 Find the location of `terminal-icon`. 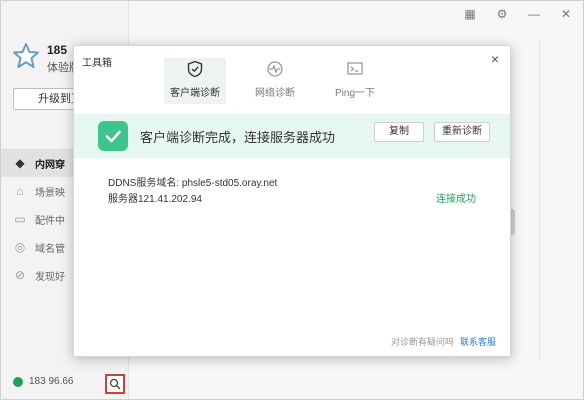

terminal-icon is located at coordinates (355, 68).